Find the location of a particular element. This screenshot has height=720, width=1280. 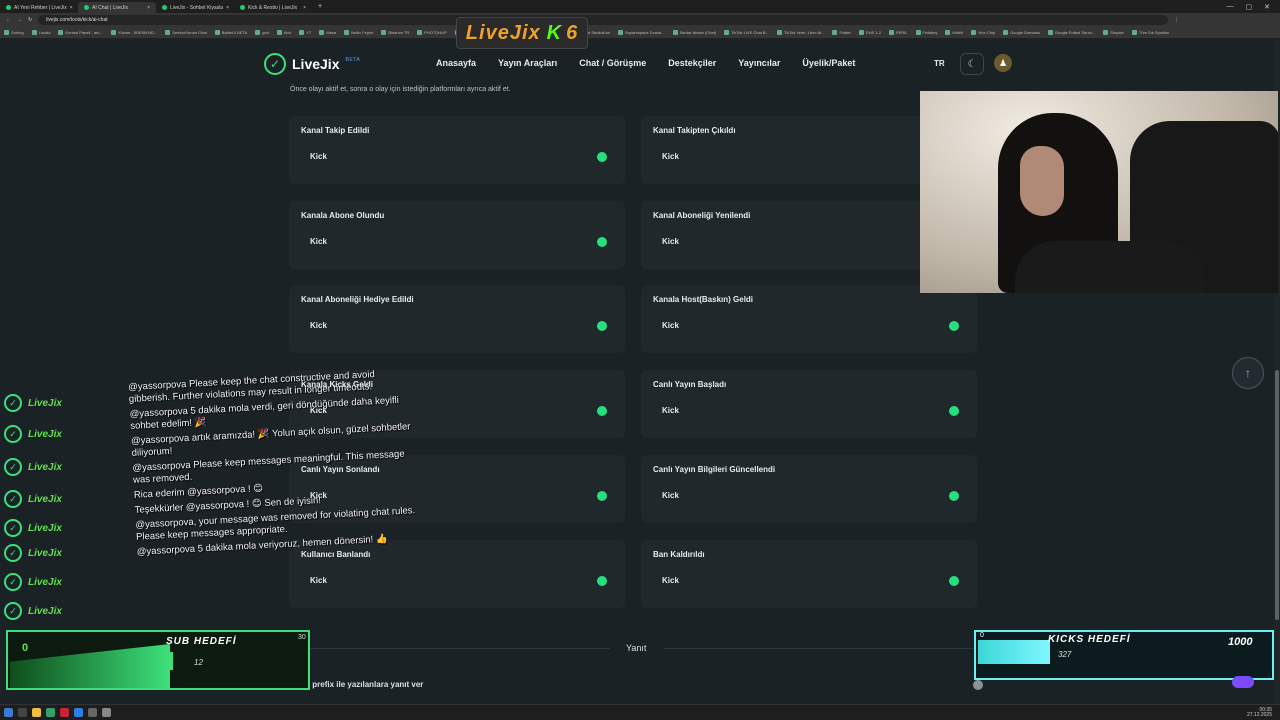

sub-goal-widget: 0 SUB HEDEFİ 12 30 is located at coordinates (158, 660).